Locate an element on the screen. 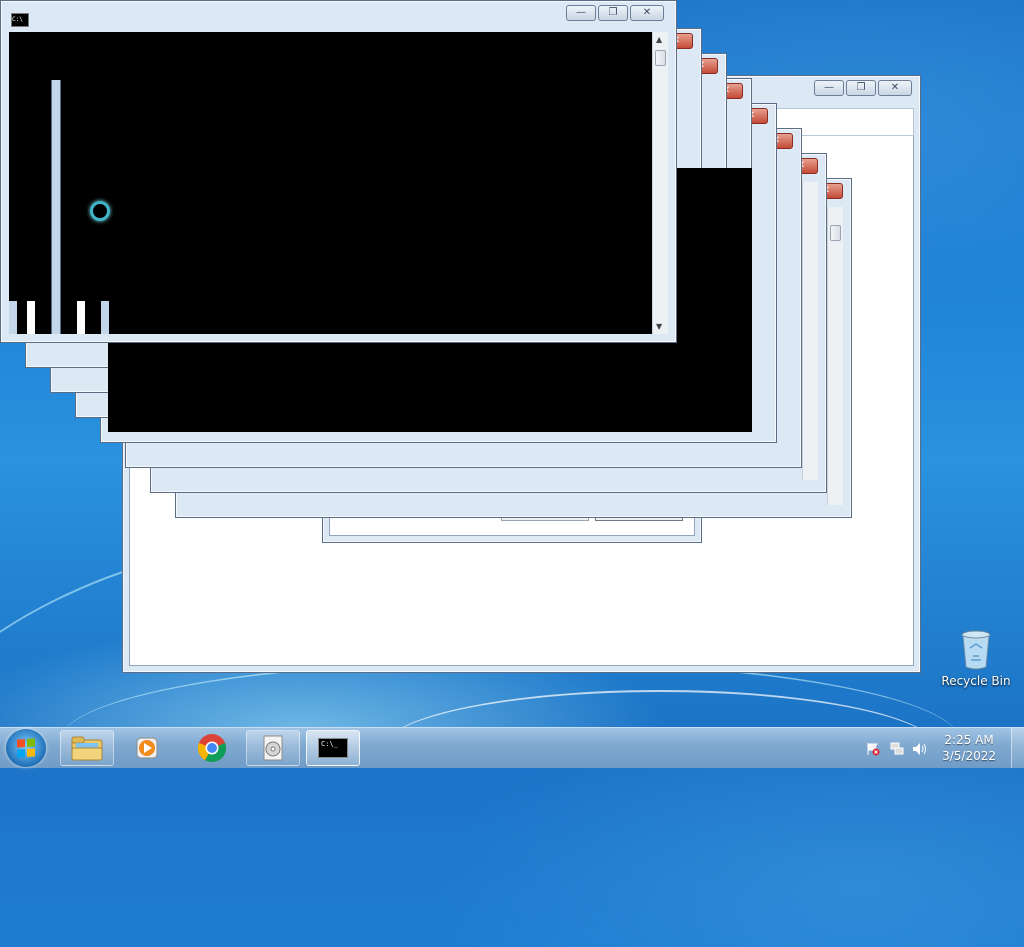 This screenshot has height=947, width=1024. taskbar-item-program is located at coordinates (273, 748).